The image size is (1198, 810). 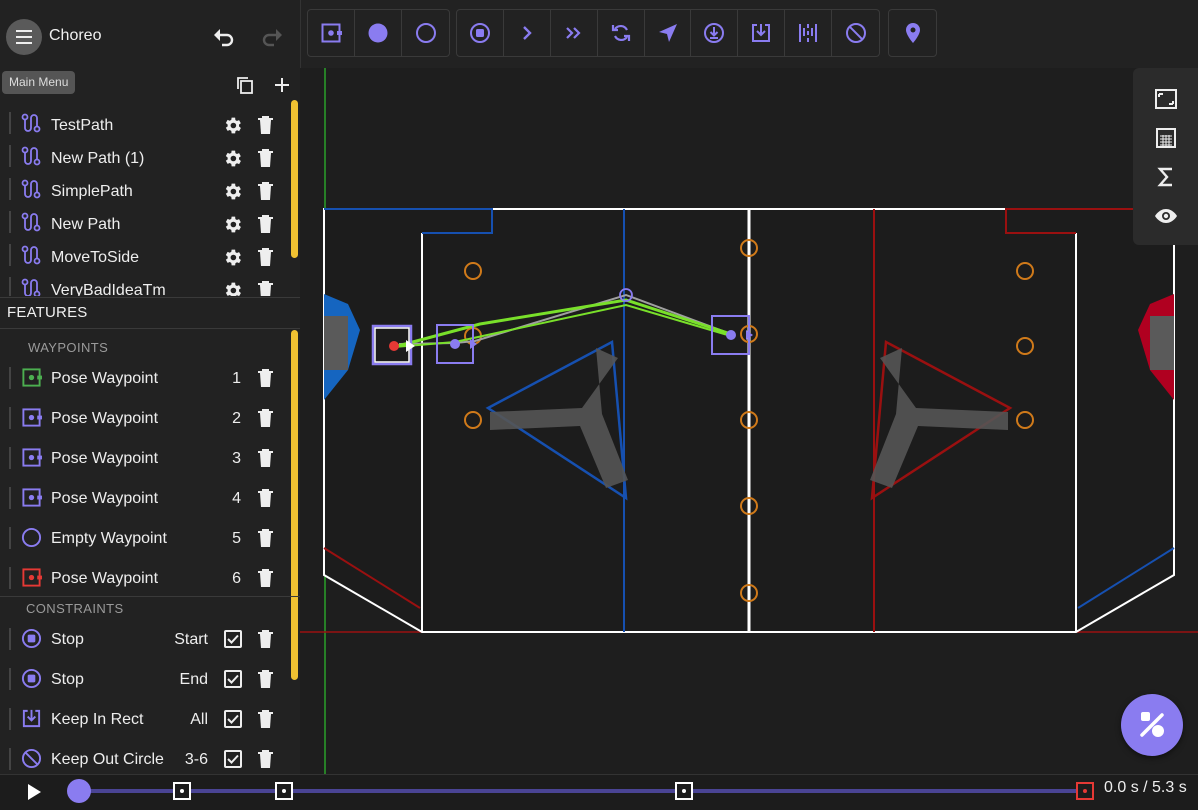 What do you see at coordinates (31, 287) in the screenshot?
I see `route-icon` at bounding box center [31, 287].